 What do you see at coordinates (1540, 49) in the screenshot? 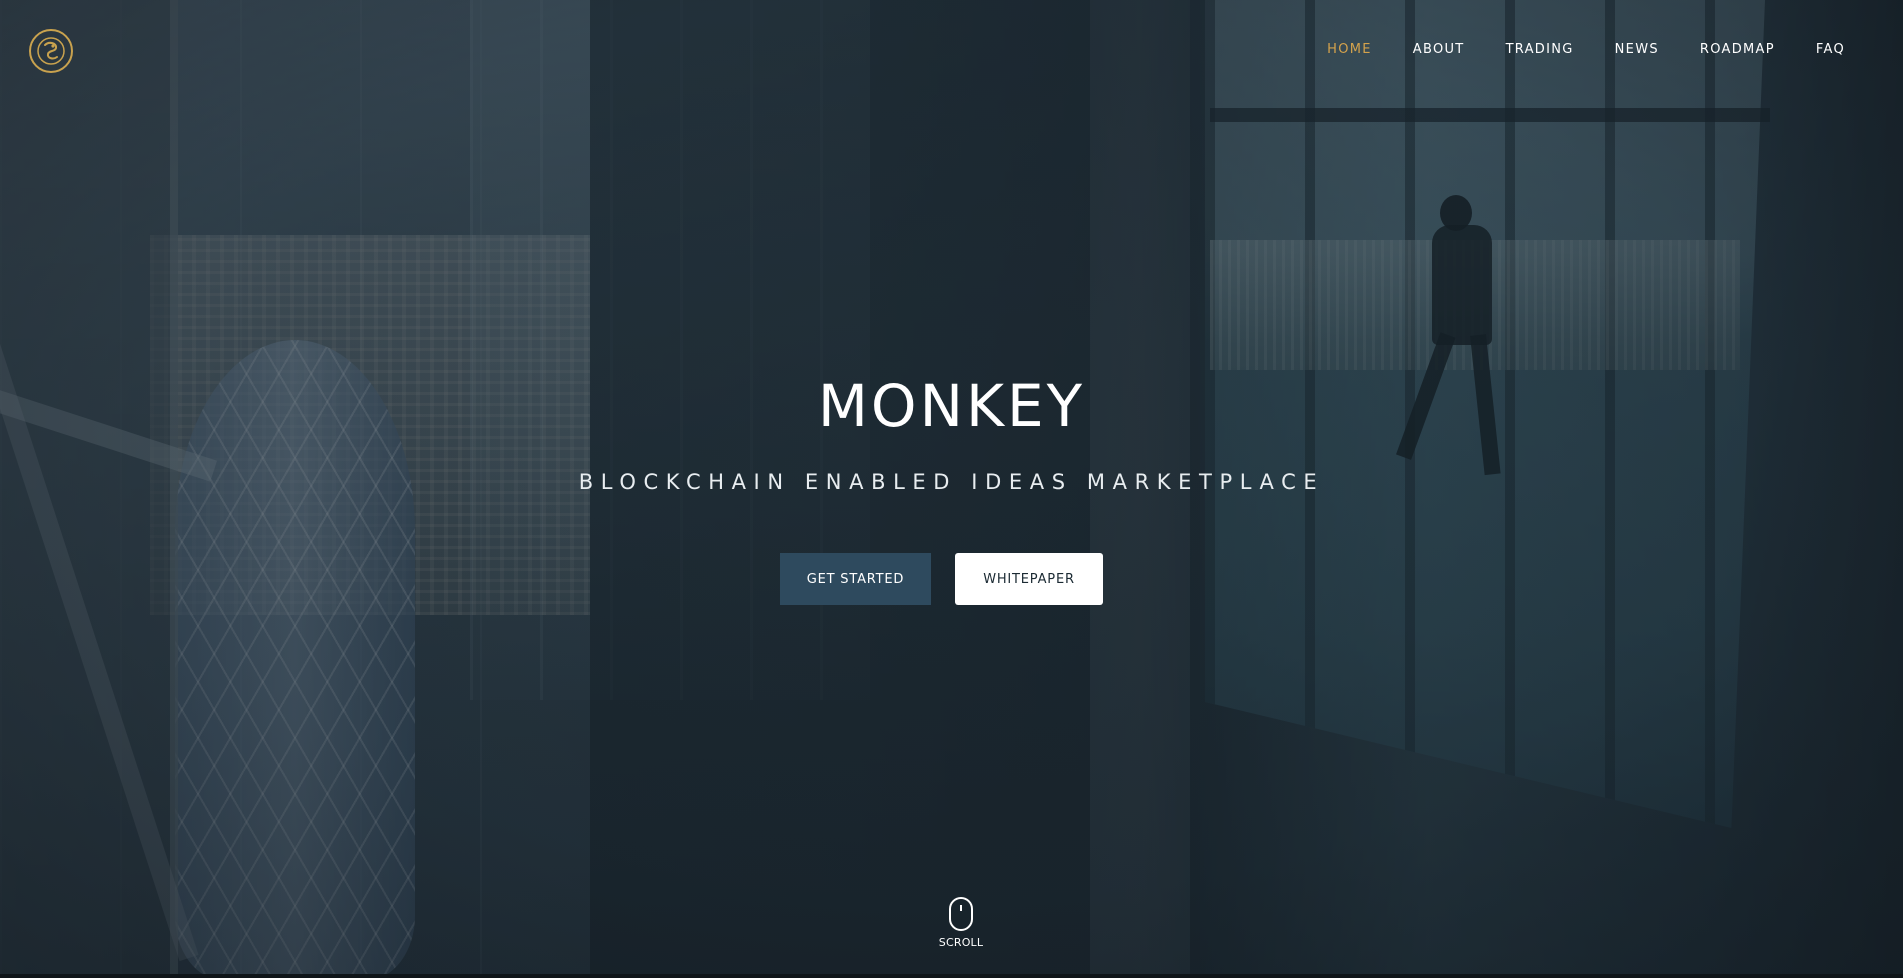
I see `nav-item-trading: TRADING` at bounding box center [1540, 49].